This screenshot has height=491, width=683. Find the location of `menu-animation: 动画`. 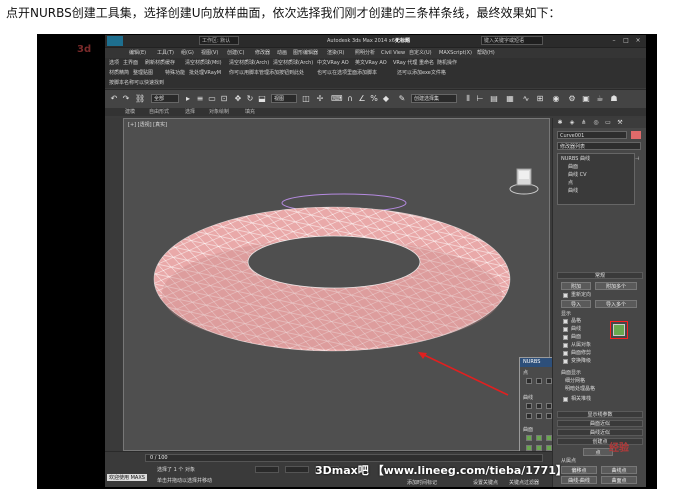

menu-animation: 动画 is located at coordinates (282, 53).